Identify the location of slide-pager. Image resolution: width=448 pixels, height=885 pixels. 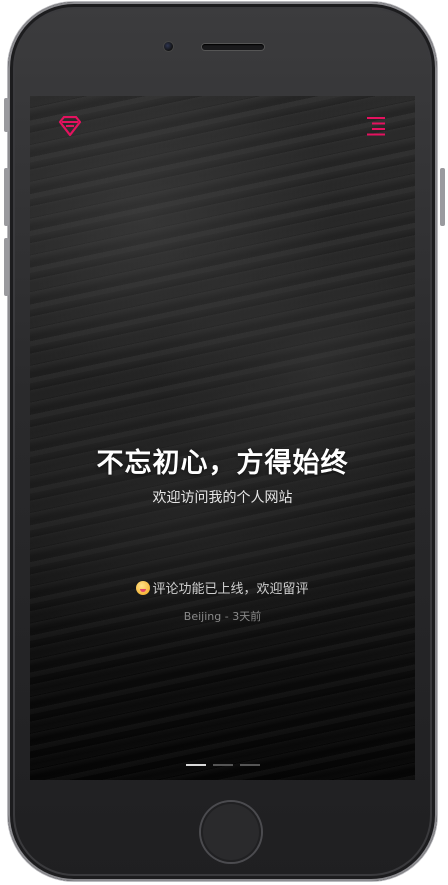
(222, 765).